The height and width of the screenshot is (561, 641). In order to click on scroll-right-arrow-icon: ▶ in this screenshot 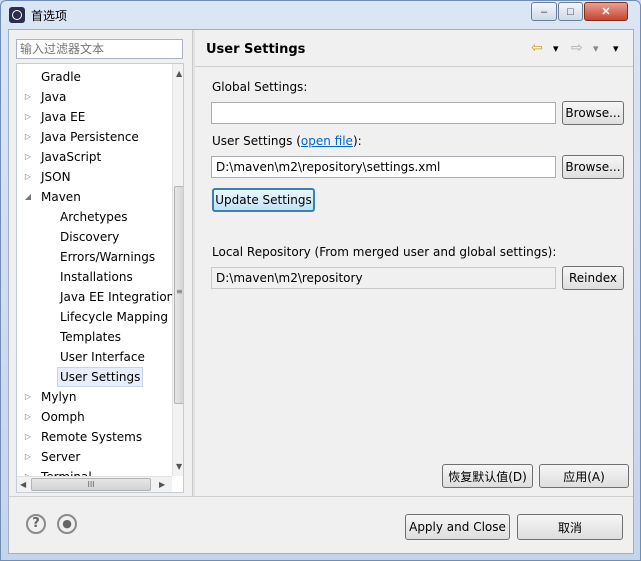, I will do `click(162, 484)`.